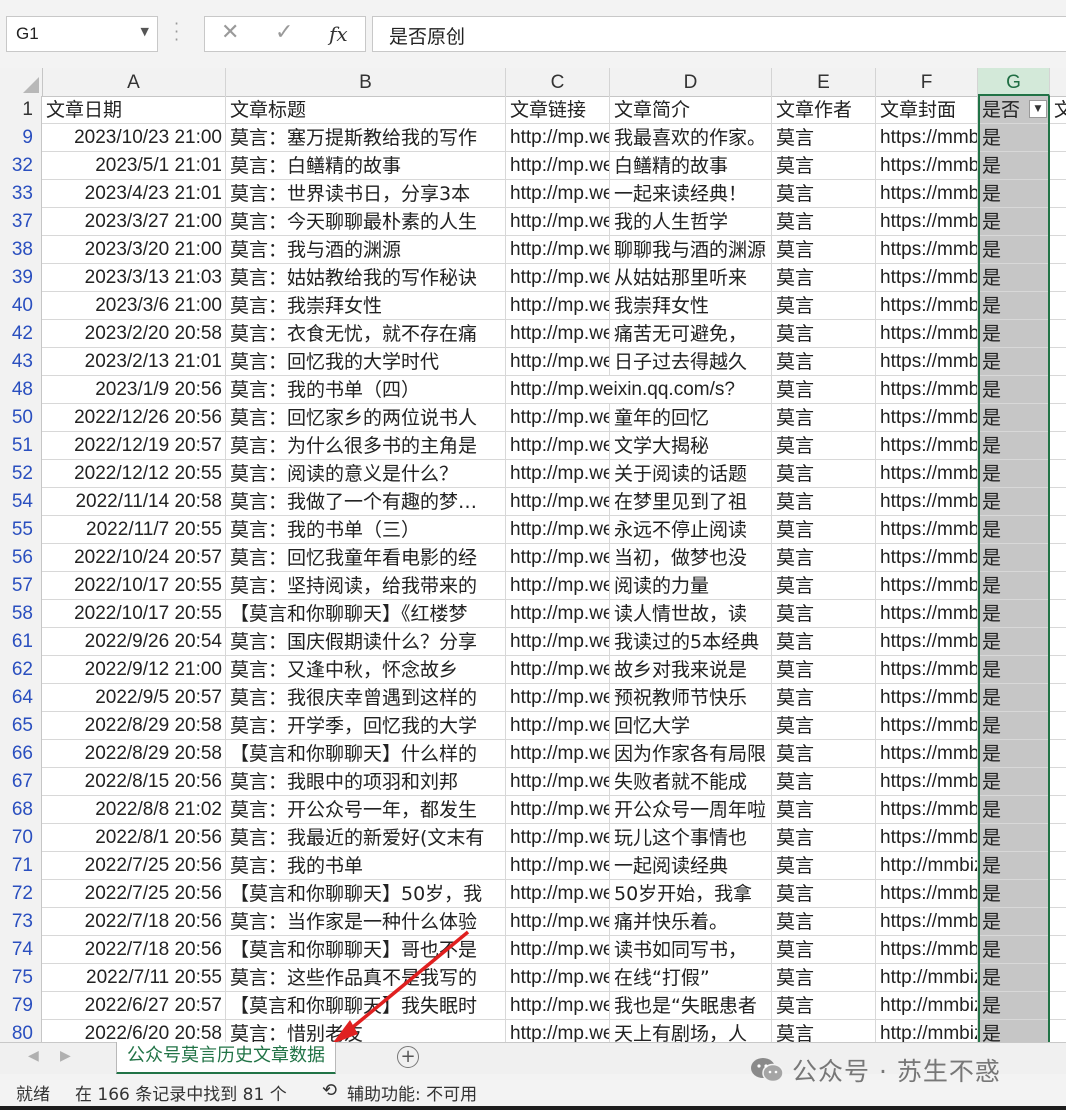 The height and width of the screenshot is (1110, 1066). I want to click on cell-date: 2023/3/27 21:00, so click(134, 221).